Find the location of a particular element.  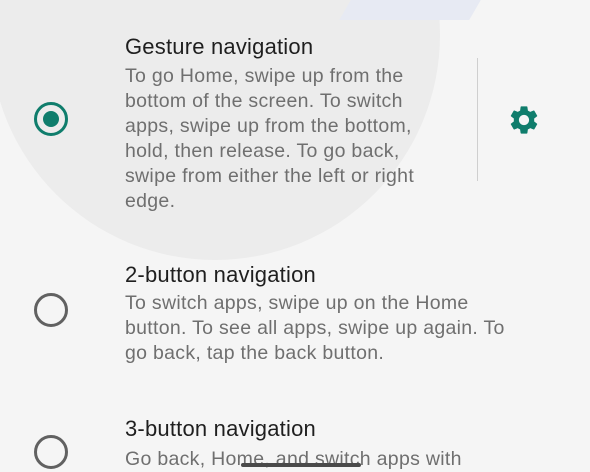

description-line: To go Home, swipe up from the is located at coordinates (264, 76).